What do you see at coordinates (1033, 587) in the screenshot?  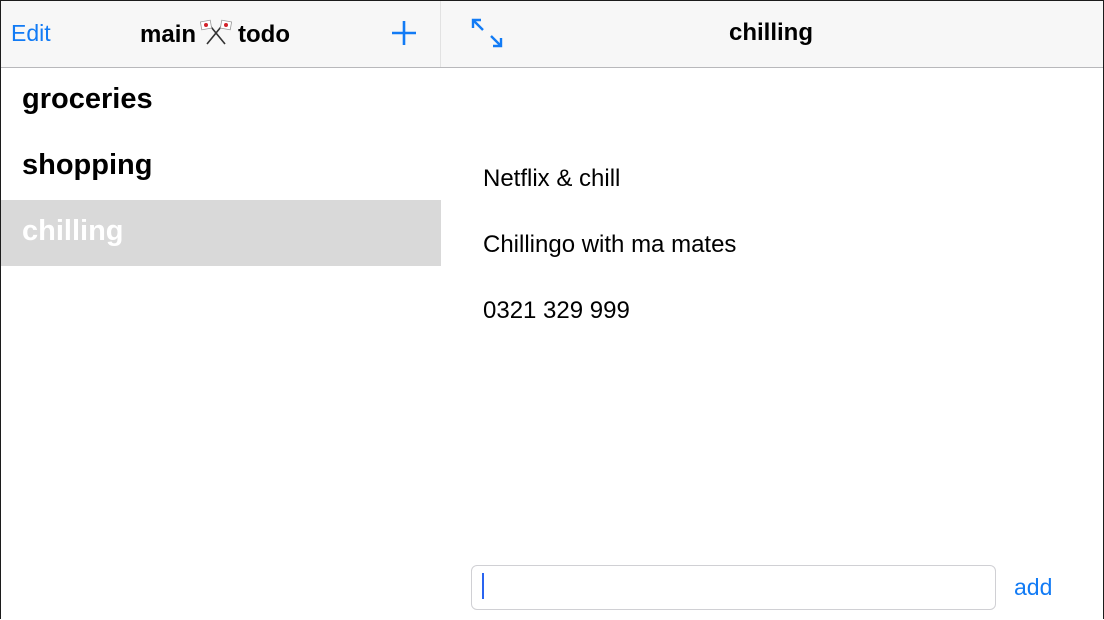 I see `add-button: add` at bounding box center [1033, 587].